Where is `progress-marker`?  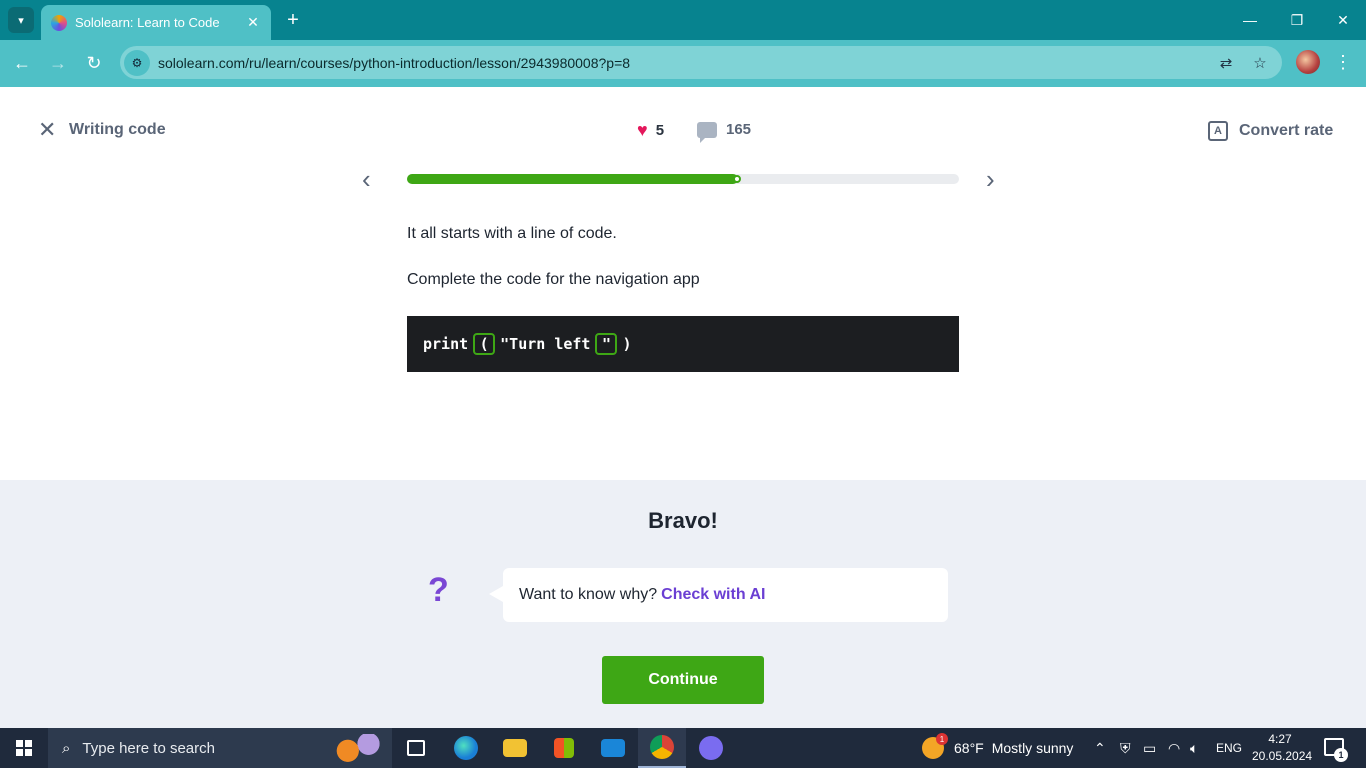 progress-marker is located at coordinates (737, 179).